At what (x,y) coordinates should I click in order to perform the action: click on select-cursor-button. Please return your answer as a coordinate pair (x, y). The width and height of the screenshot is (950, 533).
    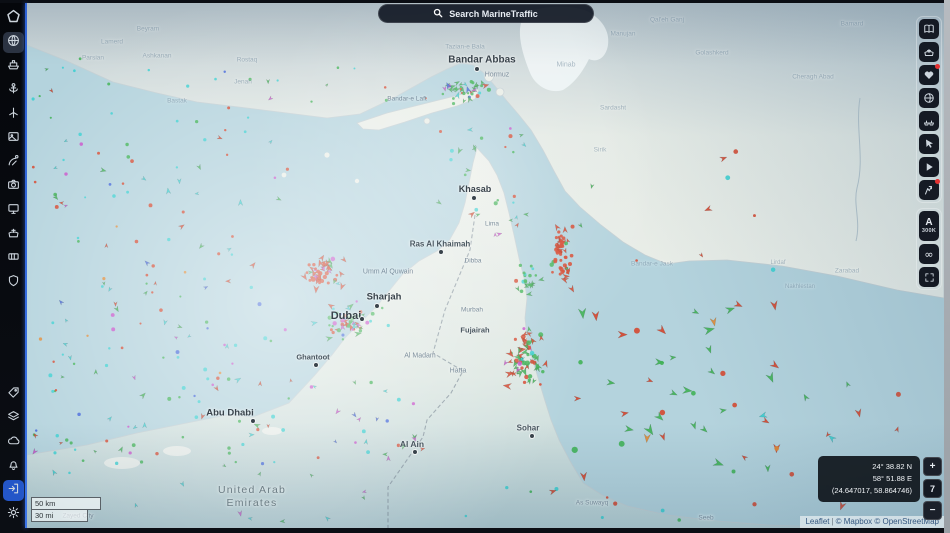
    Looking at the image, I should click on (929, 144).